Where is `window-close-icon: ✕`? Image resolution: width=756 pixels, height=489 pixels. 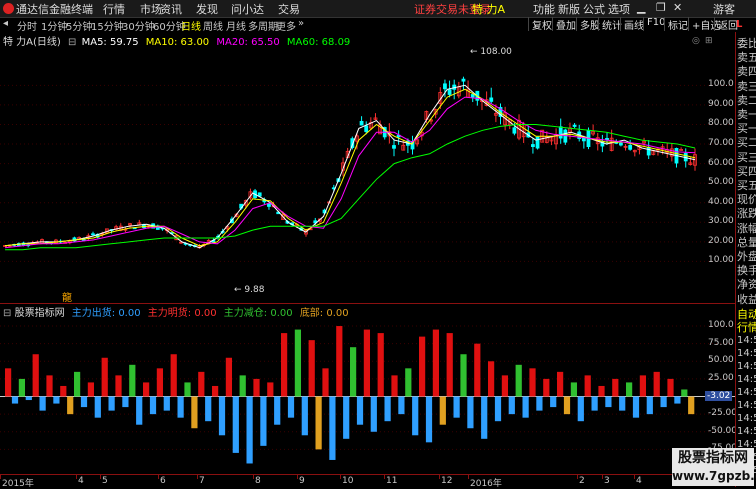 window-close-icon: ✕ is located at coordinates (677, 7).